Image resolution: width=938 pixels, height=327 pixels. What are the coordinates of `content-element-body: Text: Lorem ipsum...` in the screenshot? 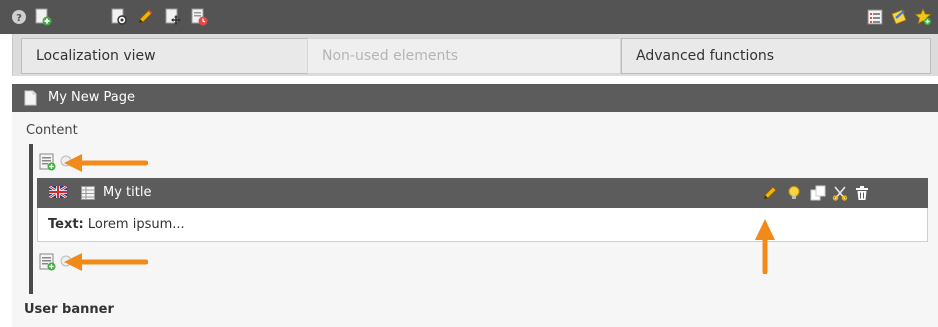 It's located at (482, 225).